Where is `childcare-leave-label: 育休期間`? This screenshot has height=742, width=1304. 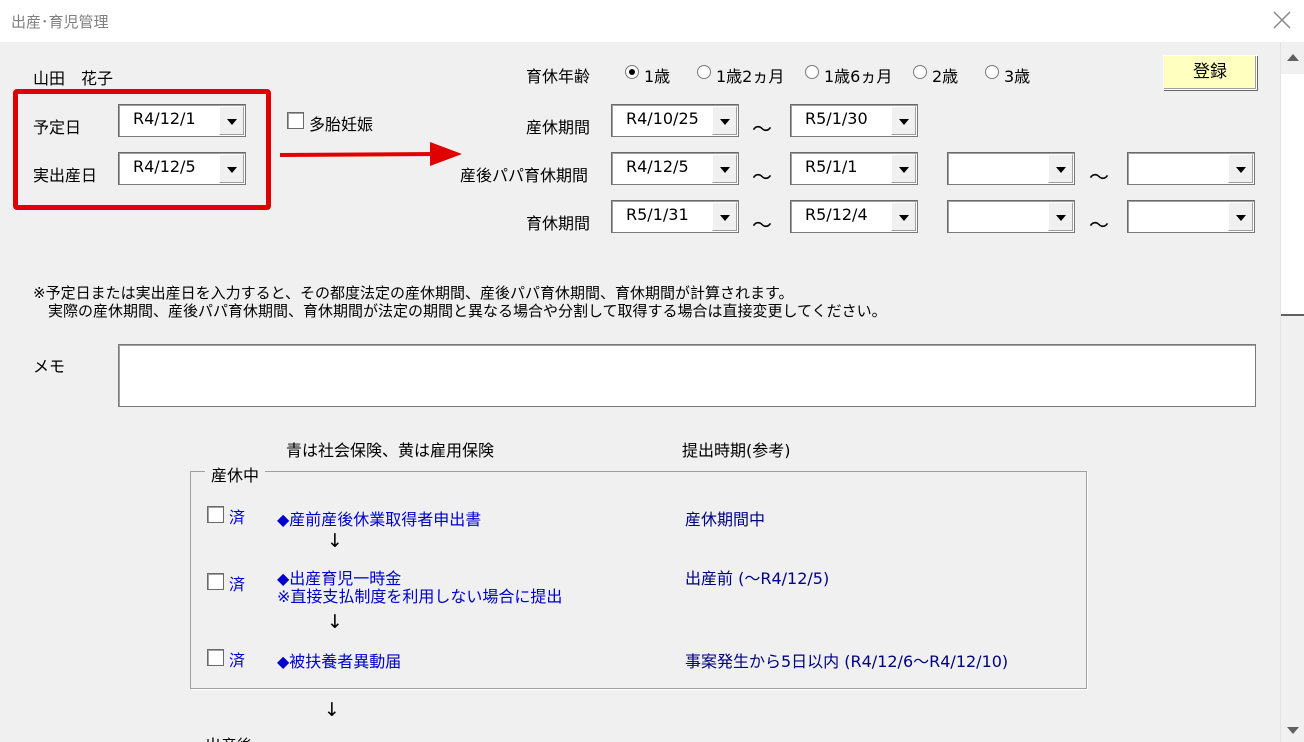 childcare-leave-label: 育休期間 is located at coordinates (558, 223).